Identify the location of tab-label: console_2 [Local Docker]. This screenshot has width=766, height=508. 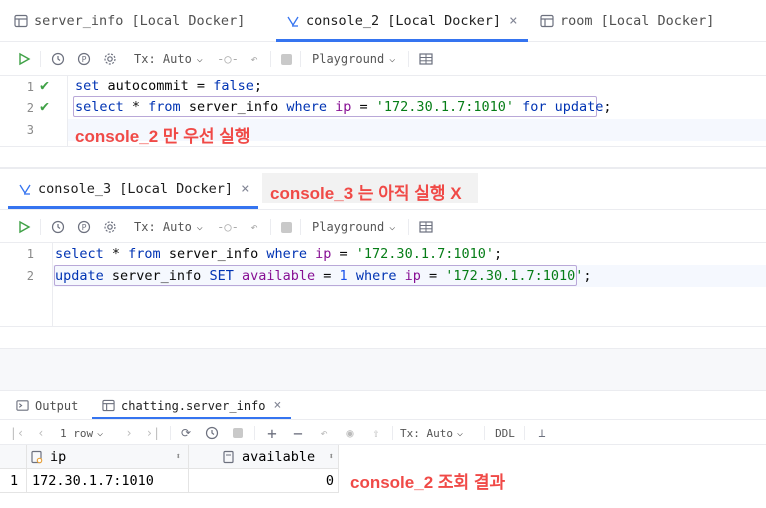
(404, 21).